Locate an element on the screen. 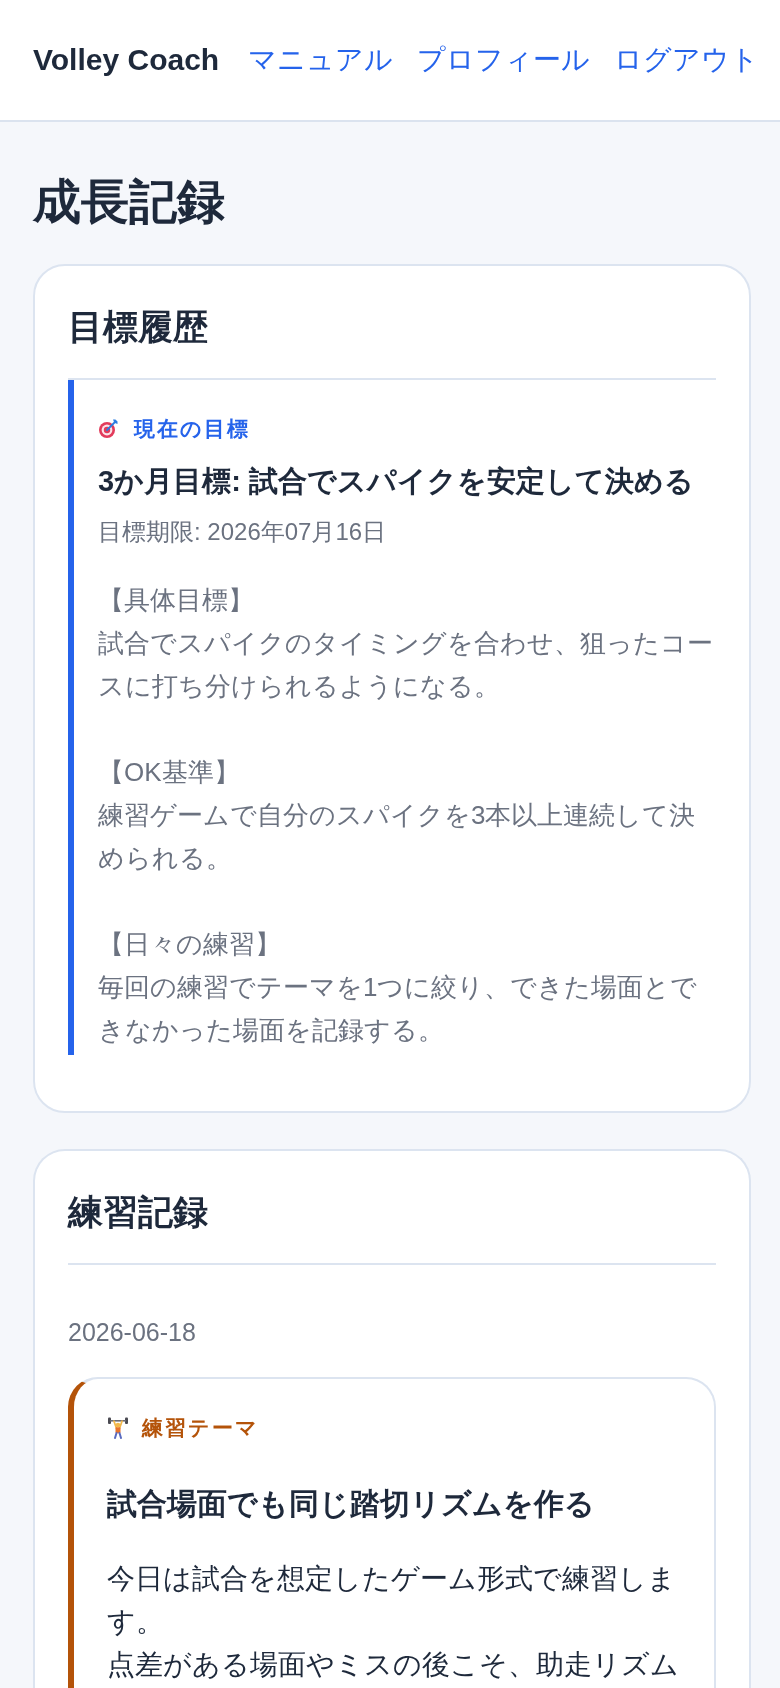 This screenshot has height=1688, width=780. target-icon is located at coordinates (108, 429).